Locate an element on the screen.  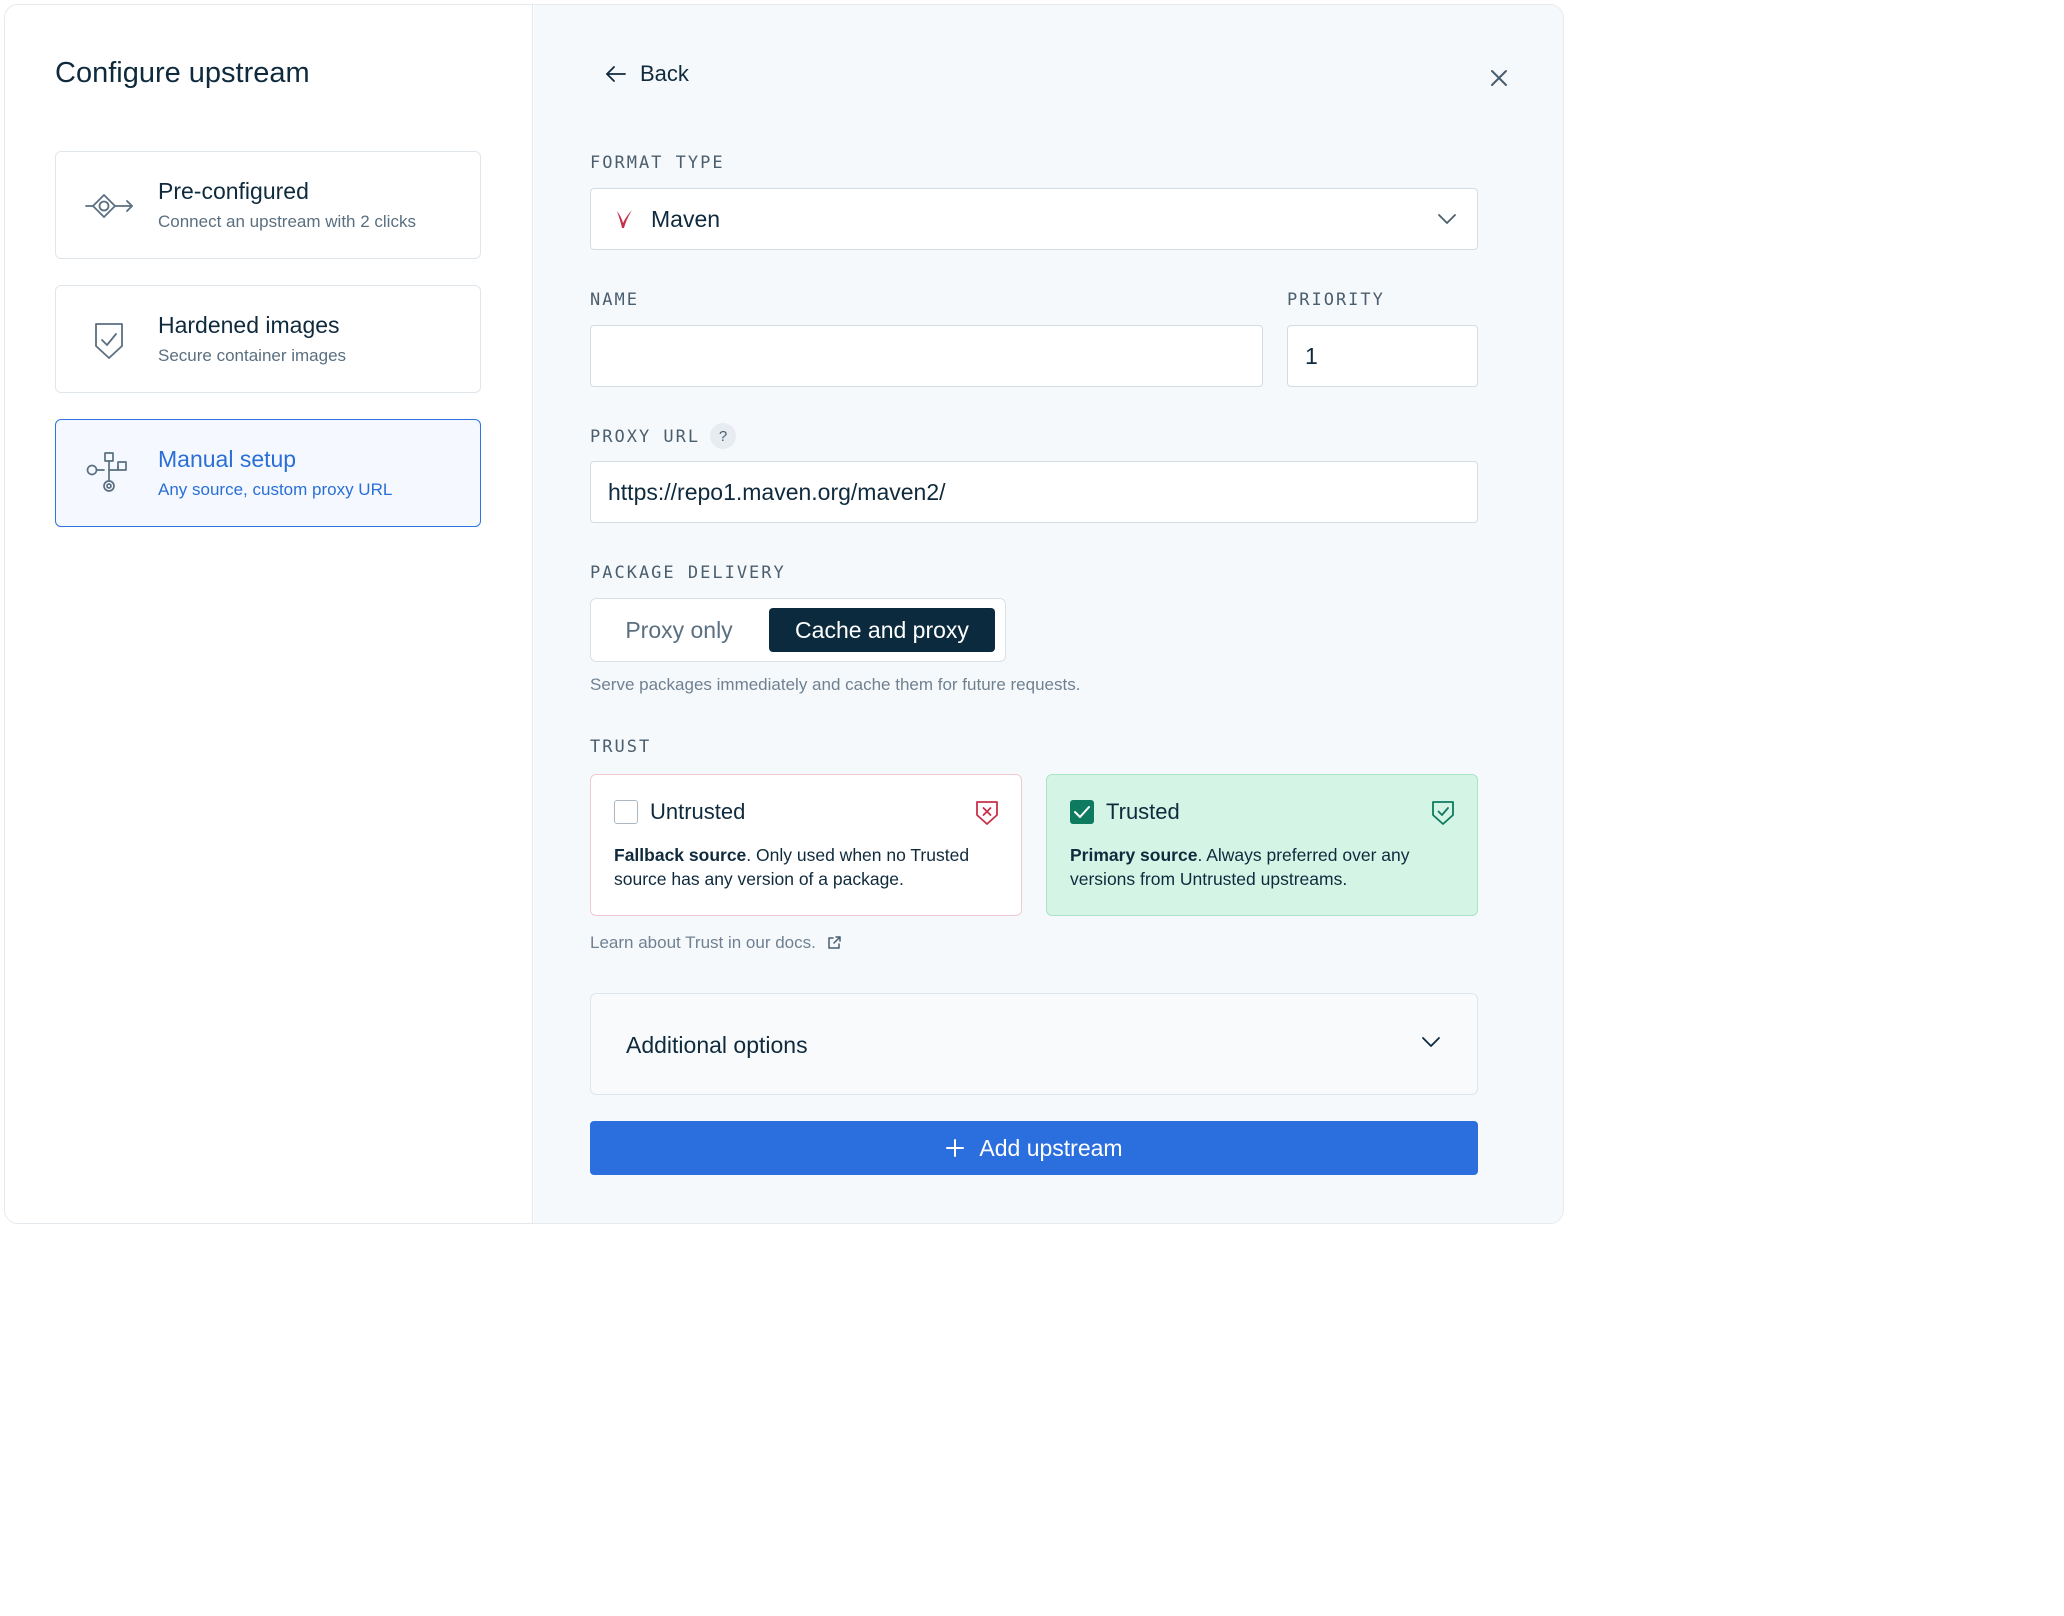
trusted-checkbox is located at coordinates (1082, 812).